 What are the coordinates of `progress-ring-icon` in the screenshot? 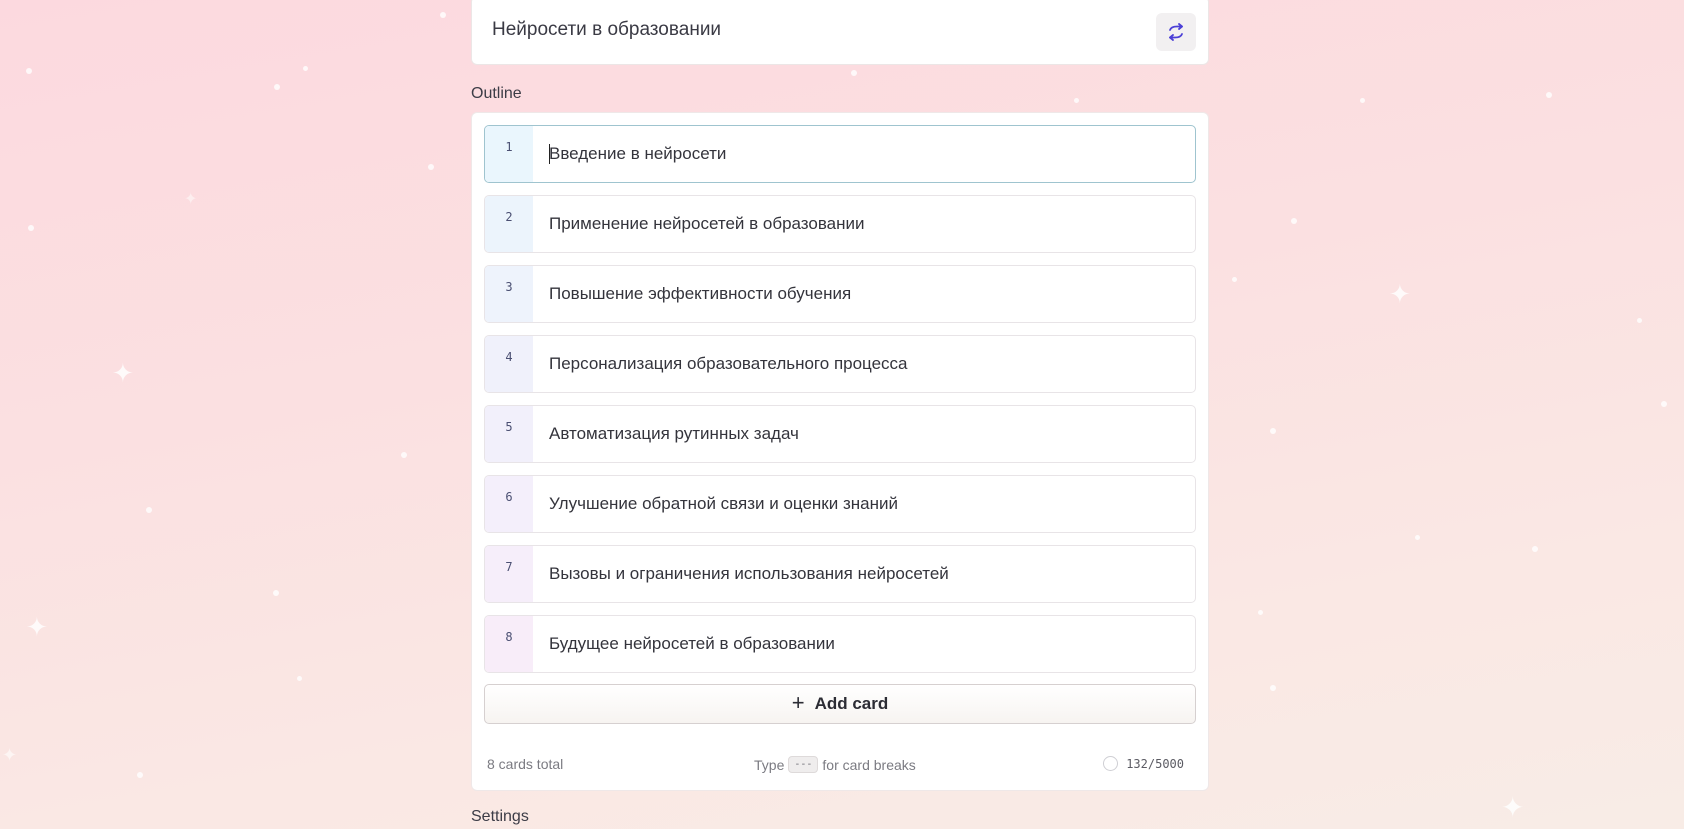 It's located at (1111, 763).